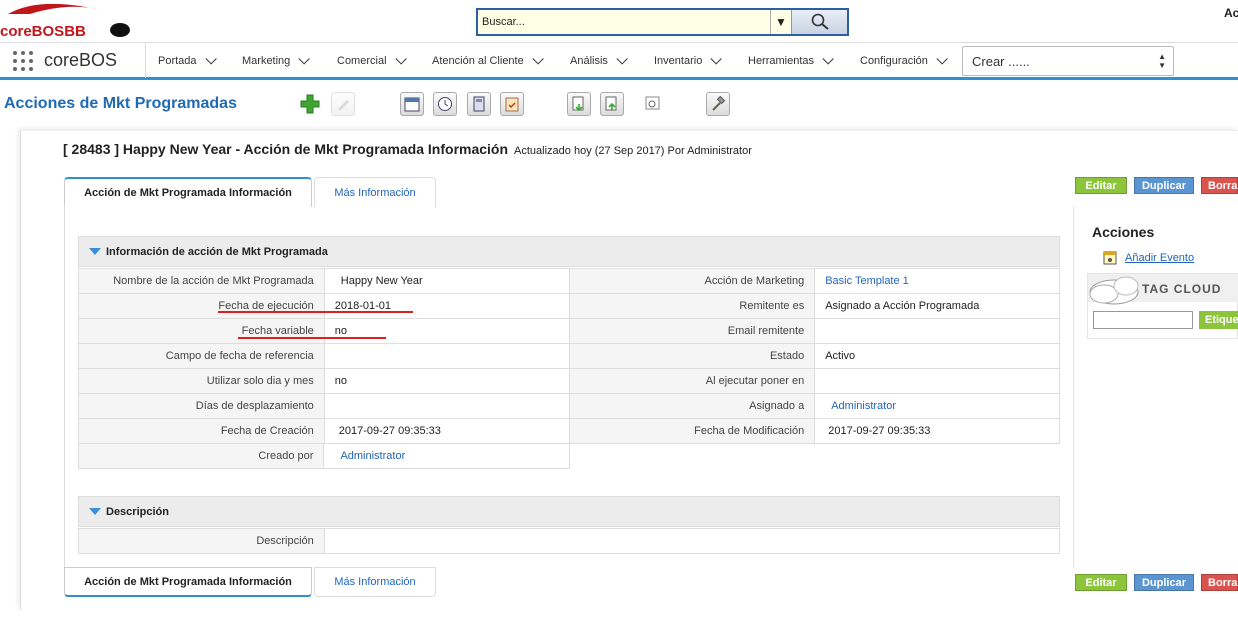  I want to click on assigned-user-link: Administrator, so click(863, 406).